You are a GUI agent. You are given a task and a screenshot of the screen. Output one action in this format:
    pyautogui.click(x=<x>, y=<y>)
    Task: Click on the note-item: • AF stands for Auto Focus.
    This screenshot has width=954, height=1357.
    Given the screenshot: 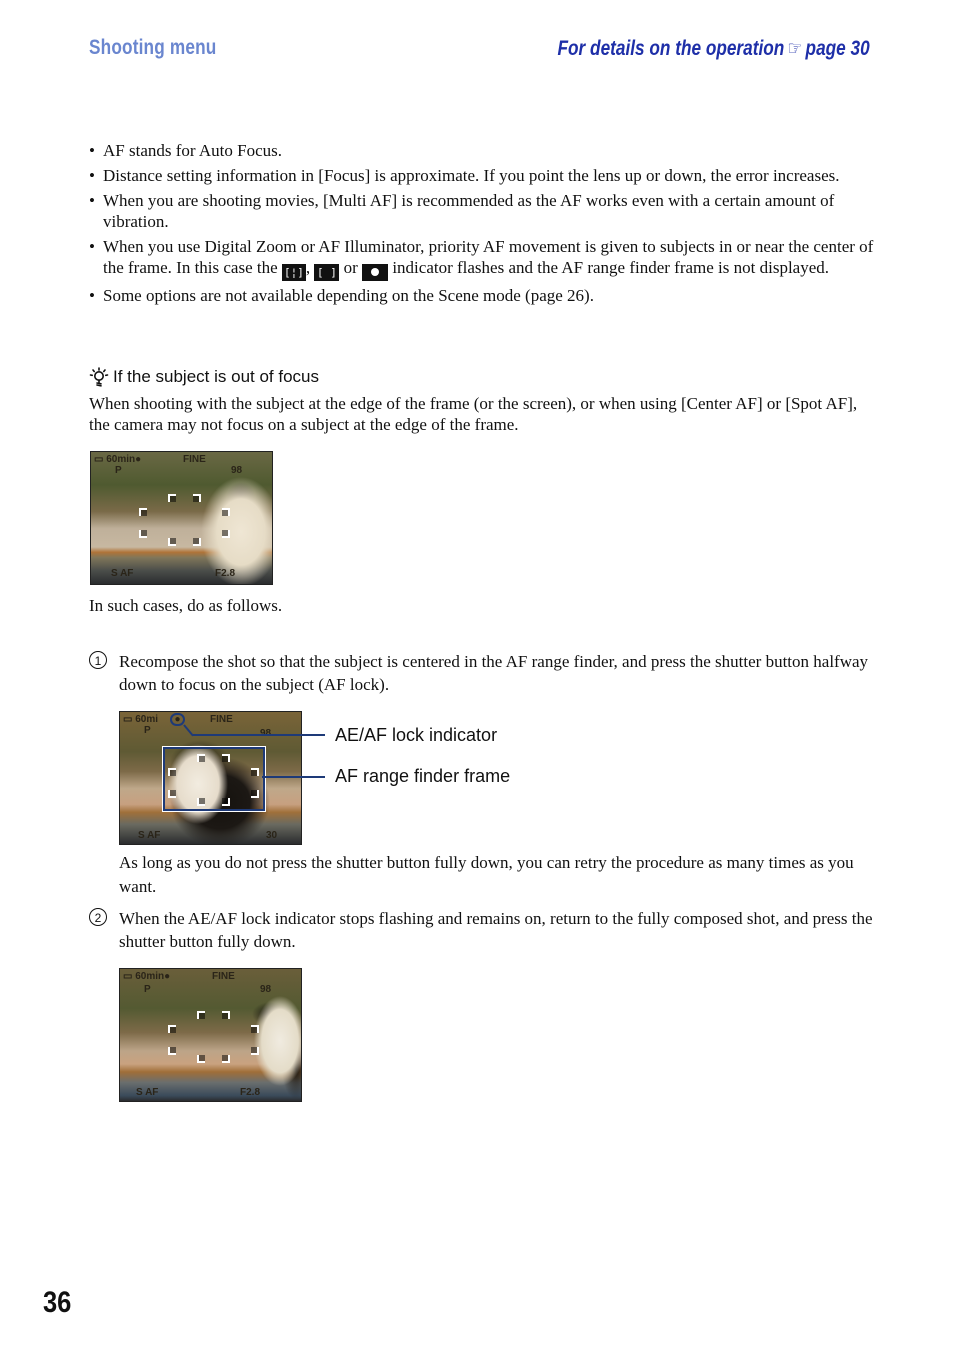 What is the action you would take?
    pyautogui.click(x=185, y=150)
    